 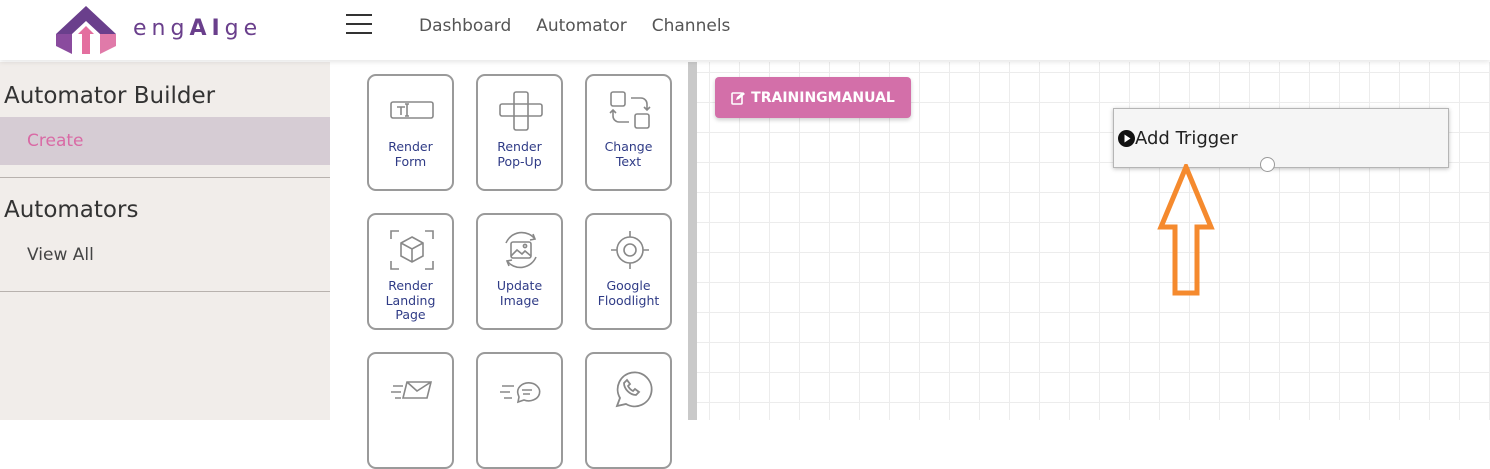 I want to click on main-nav: Dashboard Automator Channels, so click(x=574, y=26).